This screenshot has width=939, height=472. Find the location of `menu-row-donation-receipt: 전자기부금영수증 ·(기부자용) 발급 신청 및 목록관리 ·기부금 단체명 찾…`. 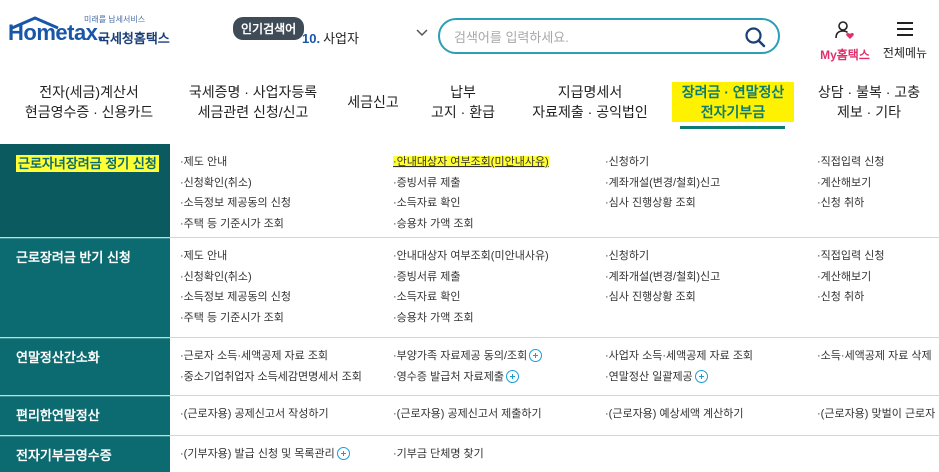

menu-row-donation-receipt: 전자기부금영수증 ·(기부자용) 발급 신청 및 목록관리 ·기부금 단체명 찾… is located at coordinates (469, 454).